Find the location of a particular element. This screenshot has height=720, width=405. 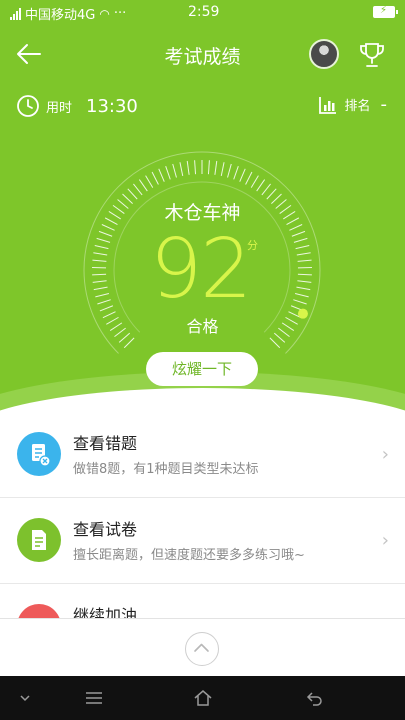

trophy-icon is located at coordinates (372, 55).